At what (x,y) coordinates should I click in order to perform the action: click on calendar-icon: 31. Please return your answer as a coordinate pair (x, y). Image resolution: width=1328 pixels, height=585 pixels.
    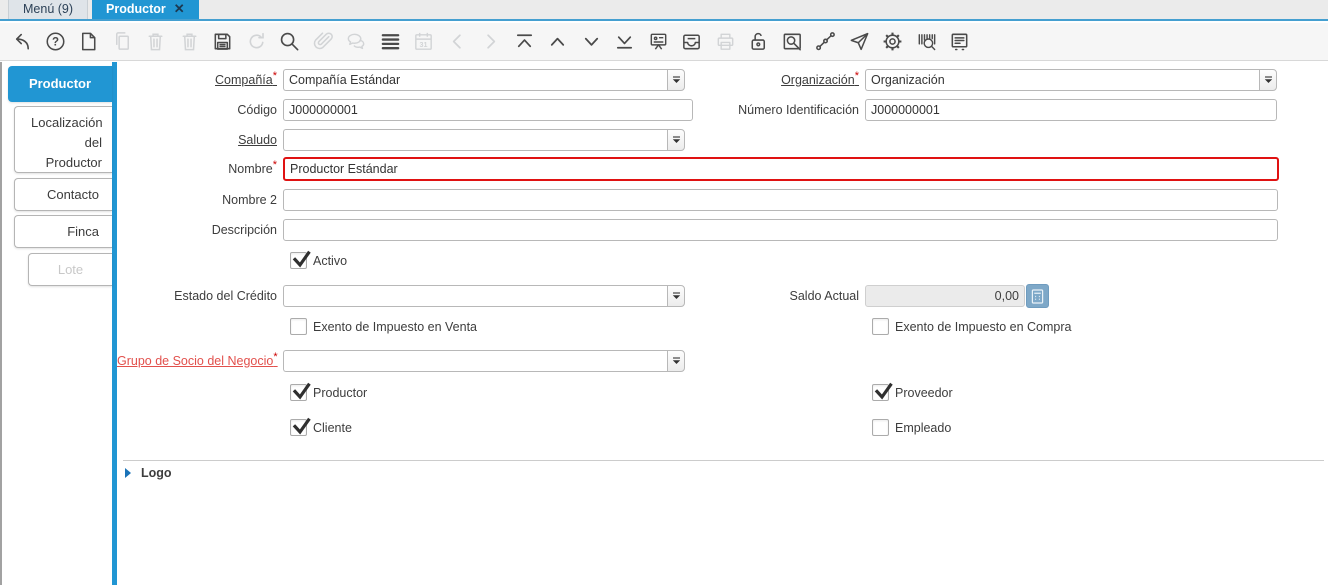
    Looking at the image, I should click on (423, 41).